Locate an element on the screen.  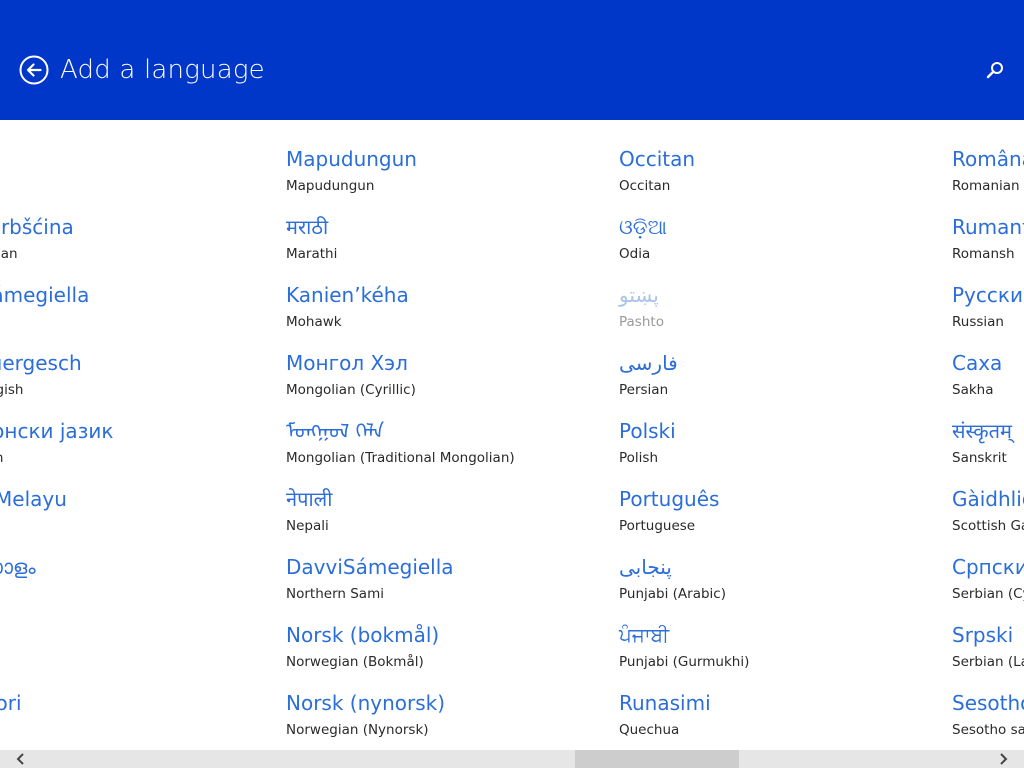
language-native-name: Монгол Хэл is located at coordinates (347, 363).